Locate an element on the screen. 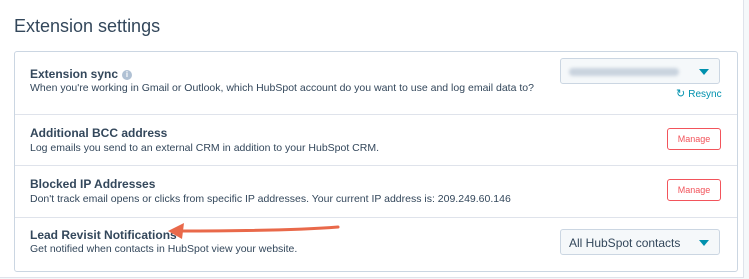 The width and height of the screenshot is (749, 279). arrow-shaft is located at coordinates (258, 229).